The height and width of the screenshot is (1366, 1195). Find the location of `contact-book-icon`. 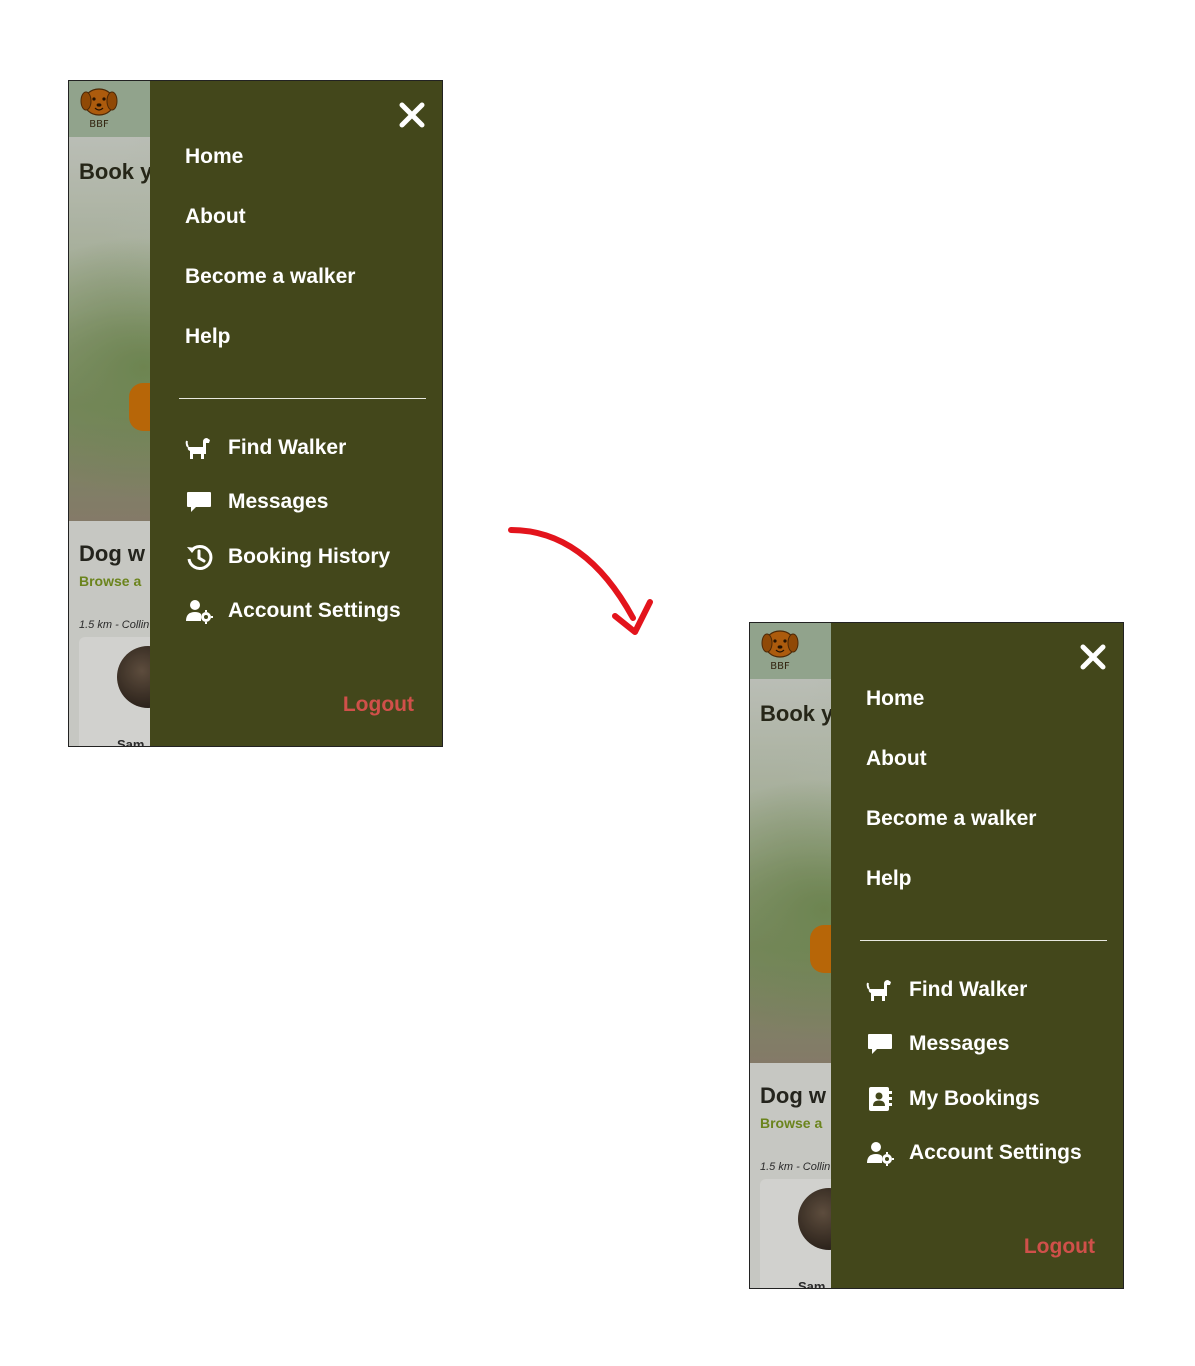

contact-book-icon is located at coordinates (880, 1099).